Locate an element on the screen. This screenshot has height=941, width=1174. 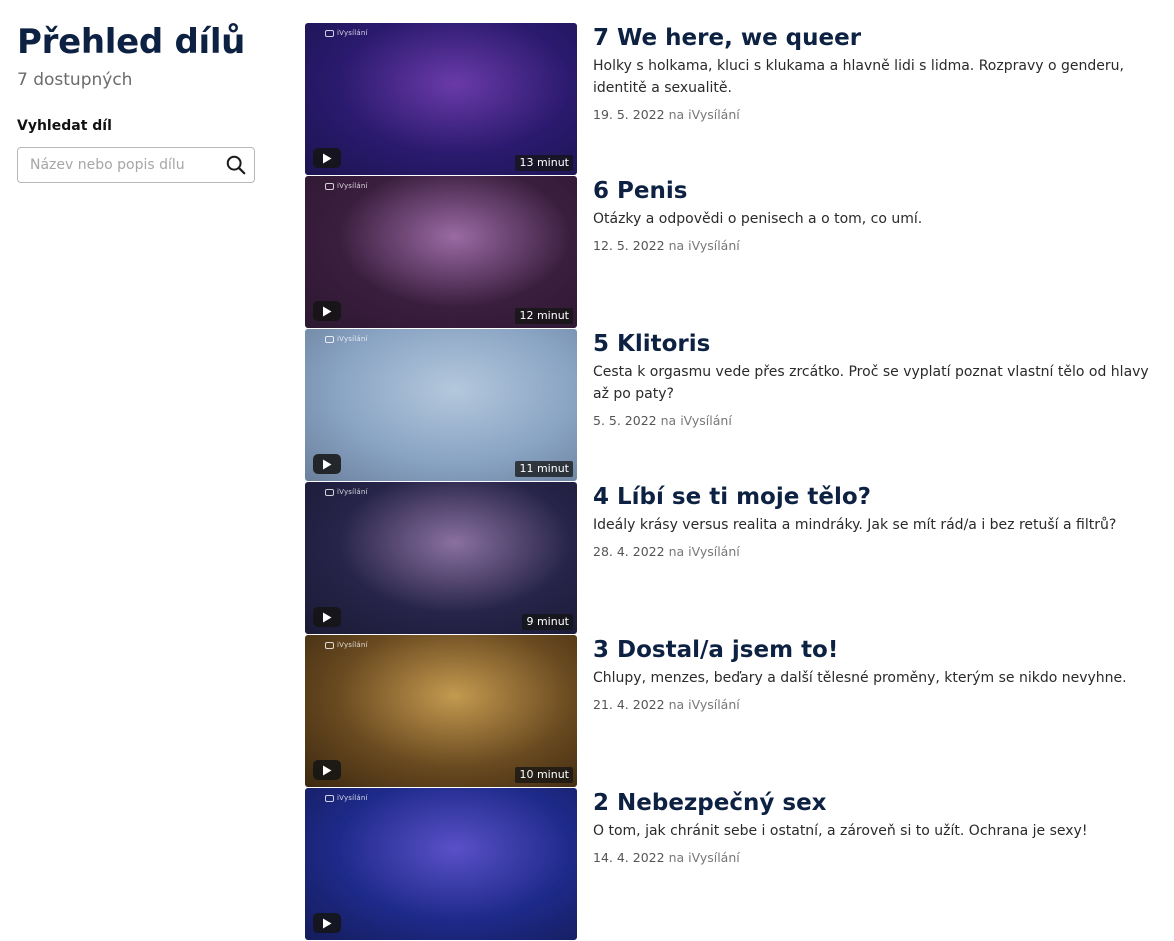
episode-title: 2 Nebezpečný sex is located at coordinates (873, 803).